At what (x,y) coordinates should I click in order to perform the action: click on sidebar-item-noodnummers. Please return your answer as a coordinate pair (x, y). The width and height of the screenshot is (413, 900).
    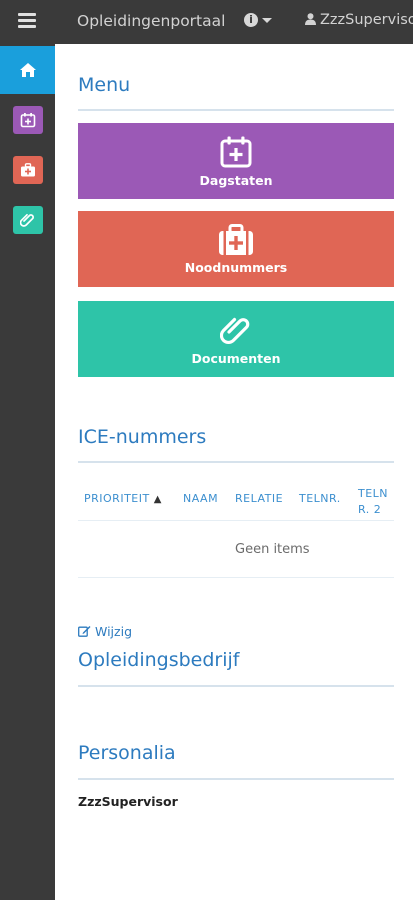
    Looking at the image, I should click on (27, 170).